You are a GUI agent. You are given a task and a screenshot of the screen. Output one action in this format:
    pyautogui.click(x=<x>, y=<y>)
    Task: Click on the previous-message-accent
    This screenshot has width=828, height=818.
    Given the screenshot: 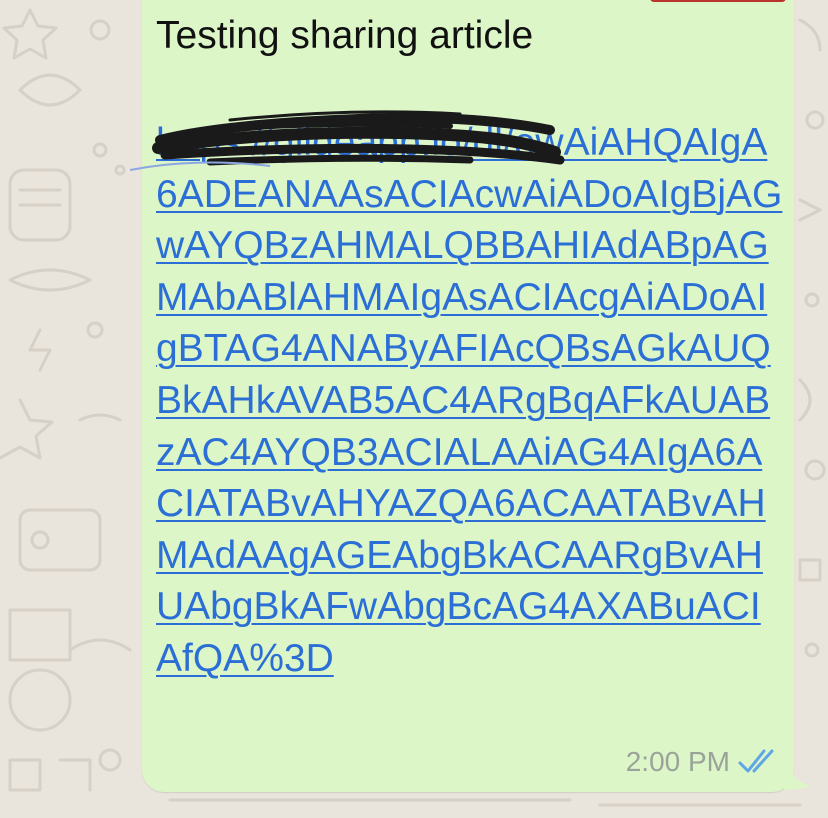 What is the action you would take?
    pyautogui.click(x=718, y=1)
    